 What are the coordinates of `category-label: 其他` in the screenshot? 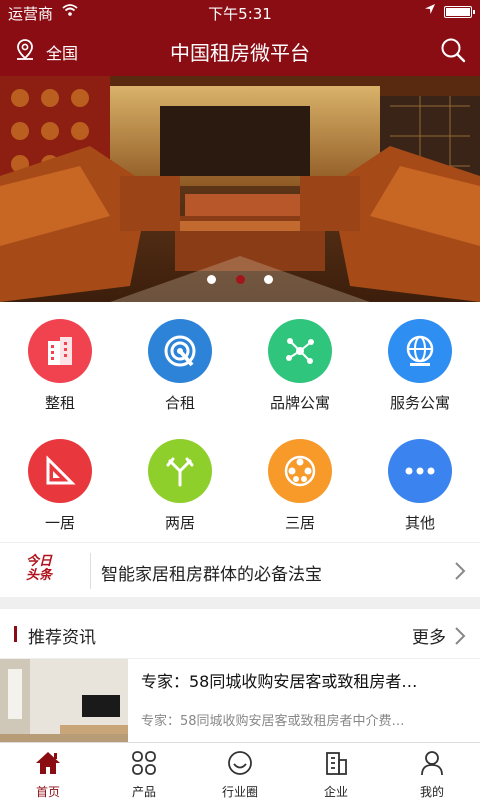 It's located at (419, 523).